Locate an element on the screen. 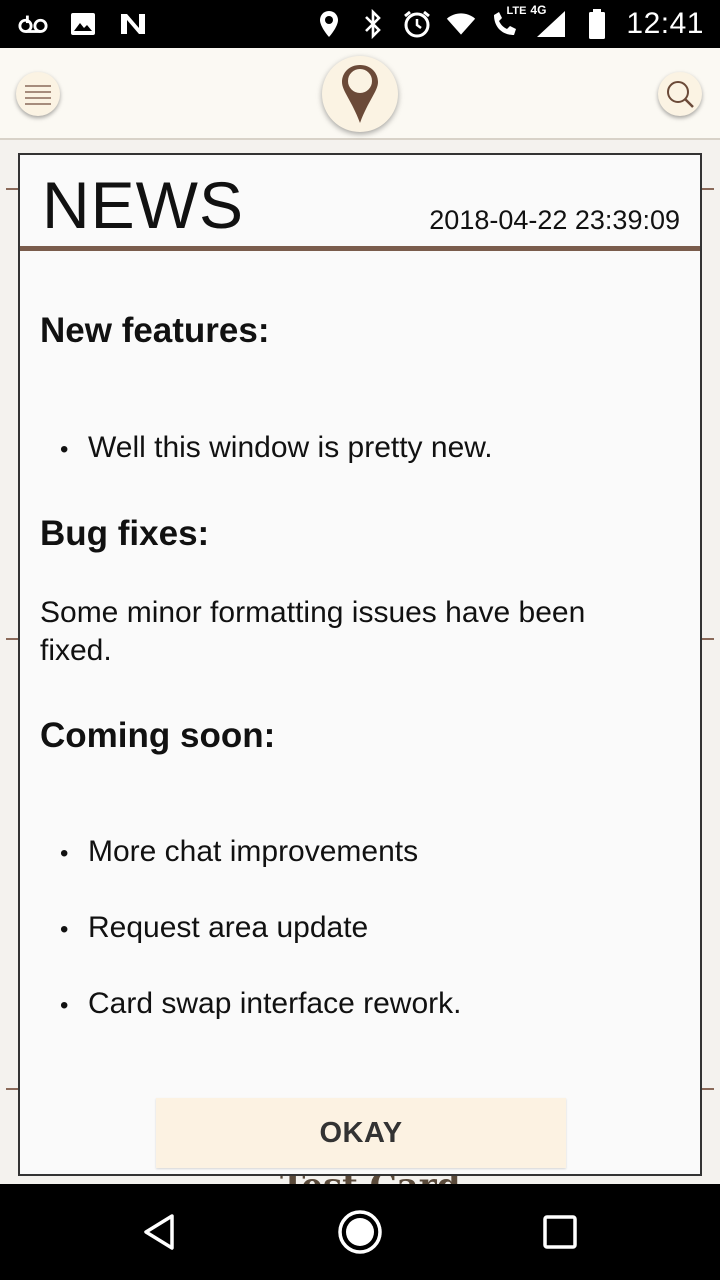 The width and height of the screenshot is (720, 1280). list-item: Well this window is pretty new. is located at coordinates (276, 450).